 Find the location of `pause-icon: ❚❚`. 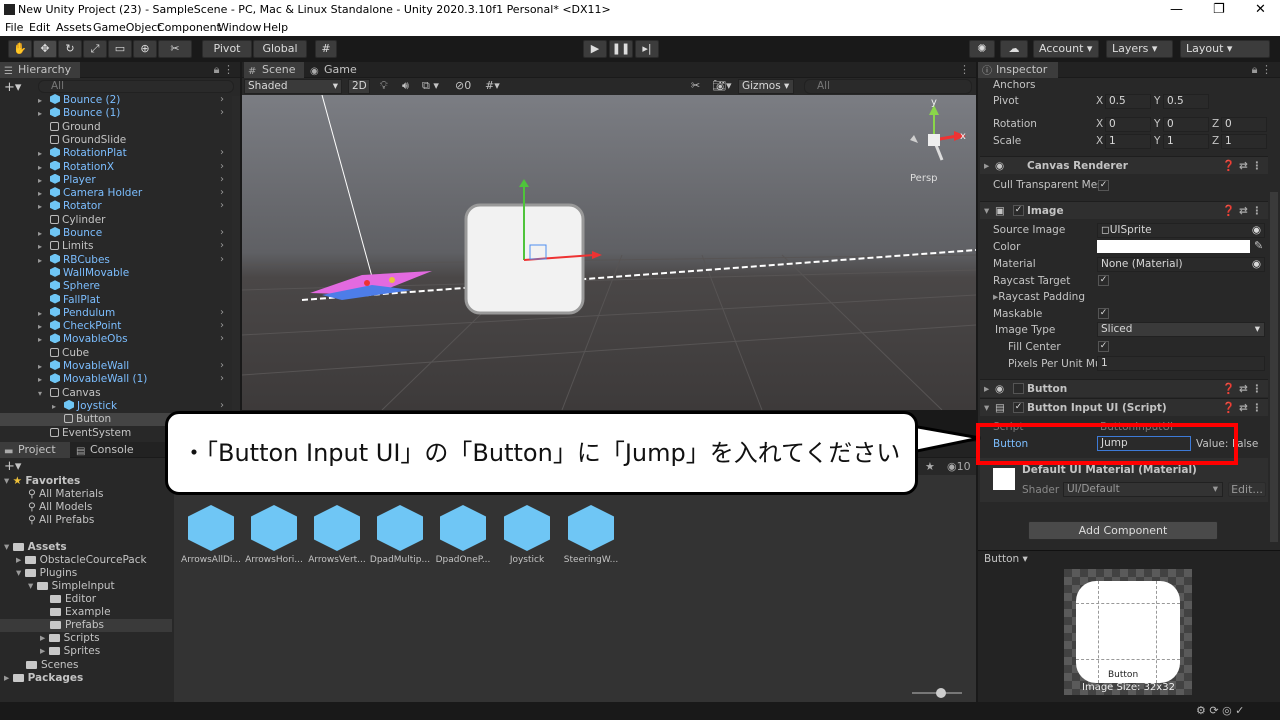

pause-icon: ❚❚ is located at coordinates (621, 49).